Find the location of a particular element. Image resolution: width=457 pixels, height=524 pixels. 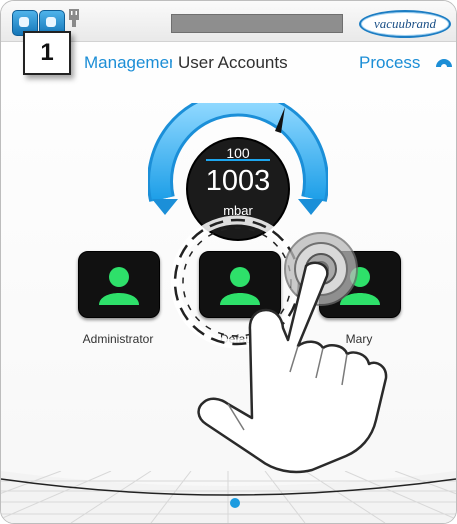

user-tile-default is located at coordinates (240, 284).